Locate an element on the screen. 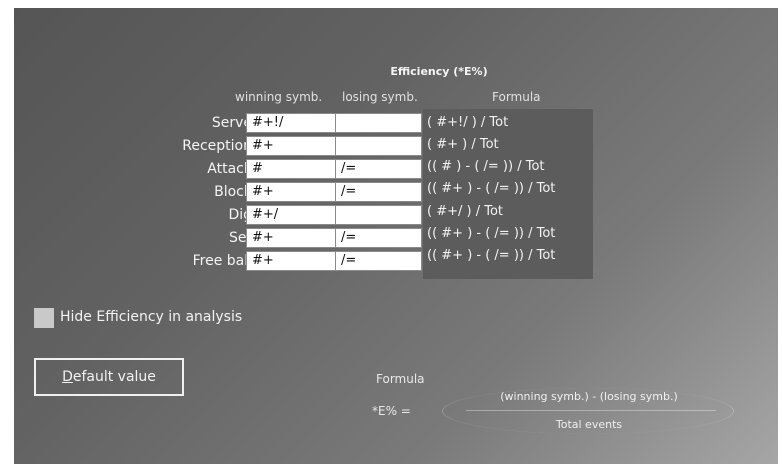 Image resolution: width=782 pixels, height=468 pixels. serve-losing-input is located at coordinates (378, 123).